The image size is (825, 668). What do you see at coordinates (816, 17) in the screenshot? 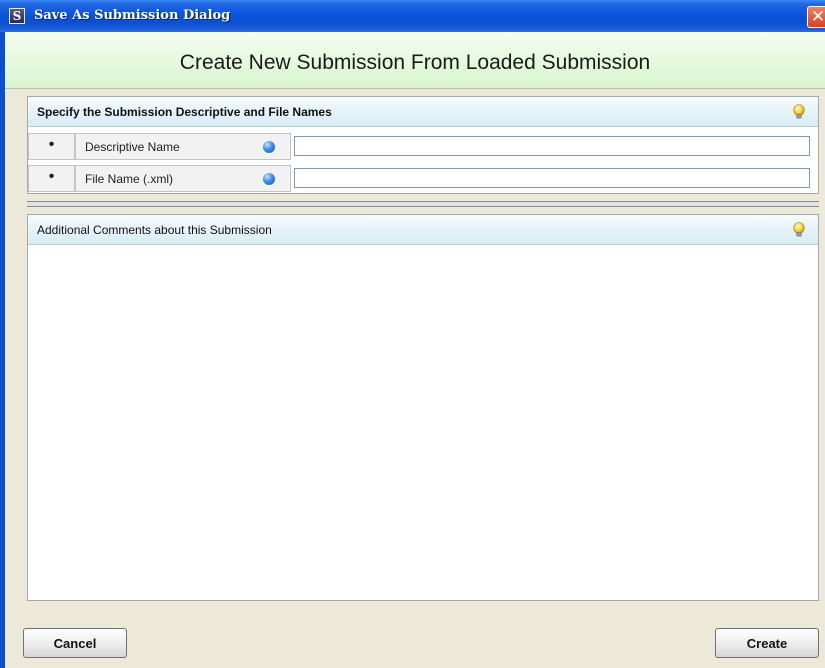
I see `close-icon: ✕` at bounding box center [816, 17].